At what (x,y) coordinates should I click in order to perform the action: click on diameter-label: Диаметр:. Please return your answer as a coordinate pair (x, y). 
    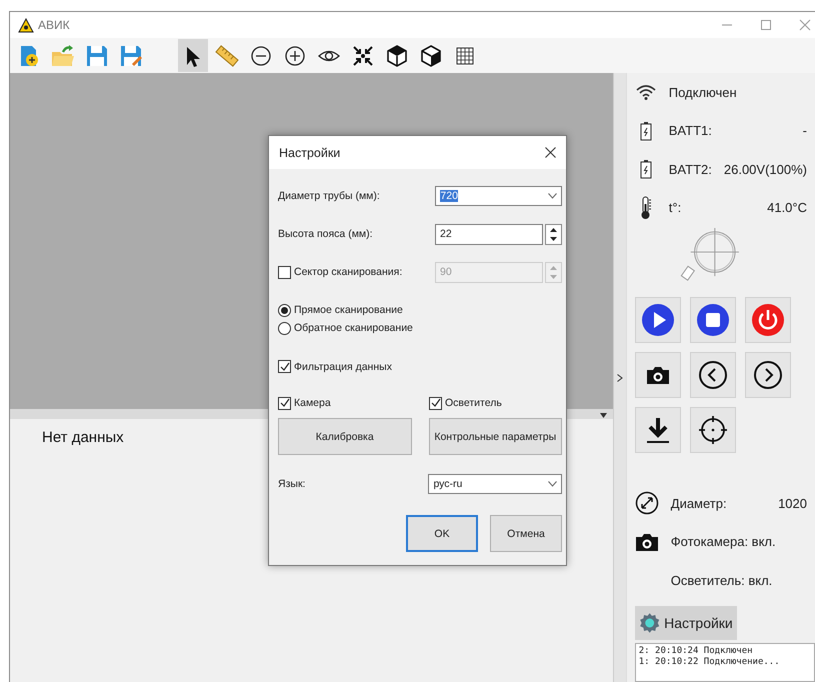
    Looking at the image, I should click on (698, 503).